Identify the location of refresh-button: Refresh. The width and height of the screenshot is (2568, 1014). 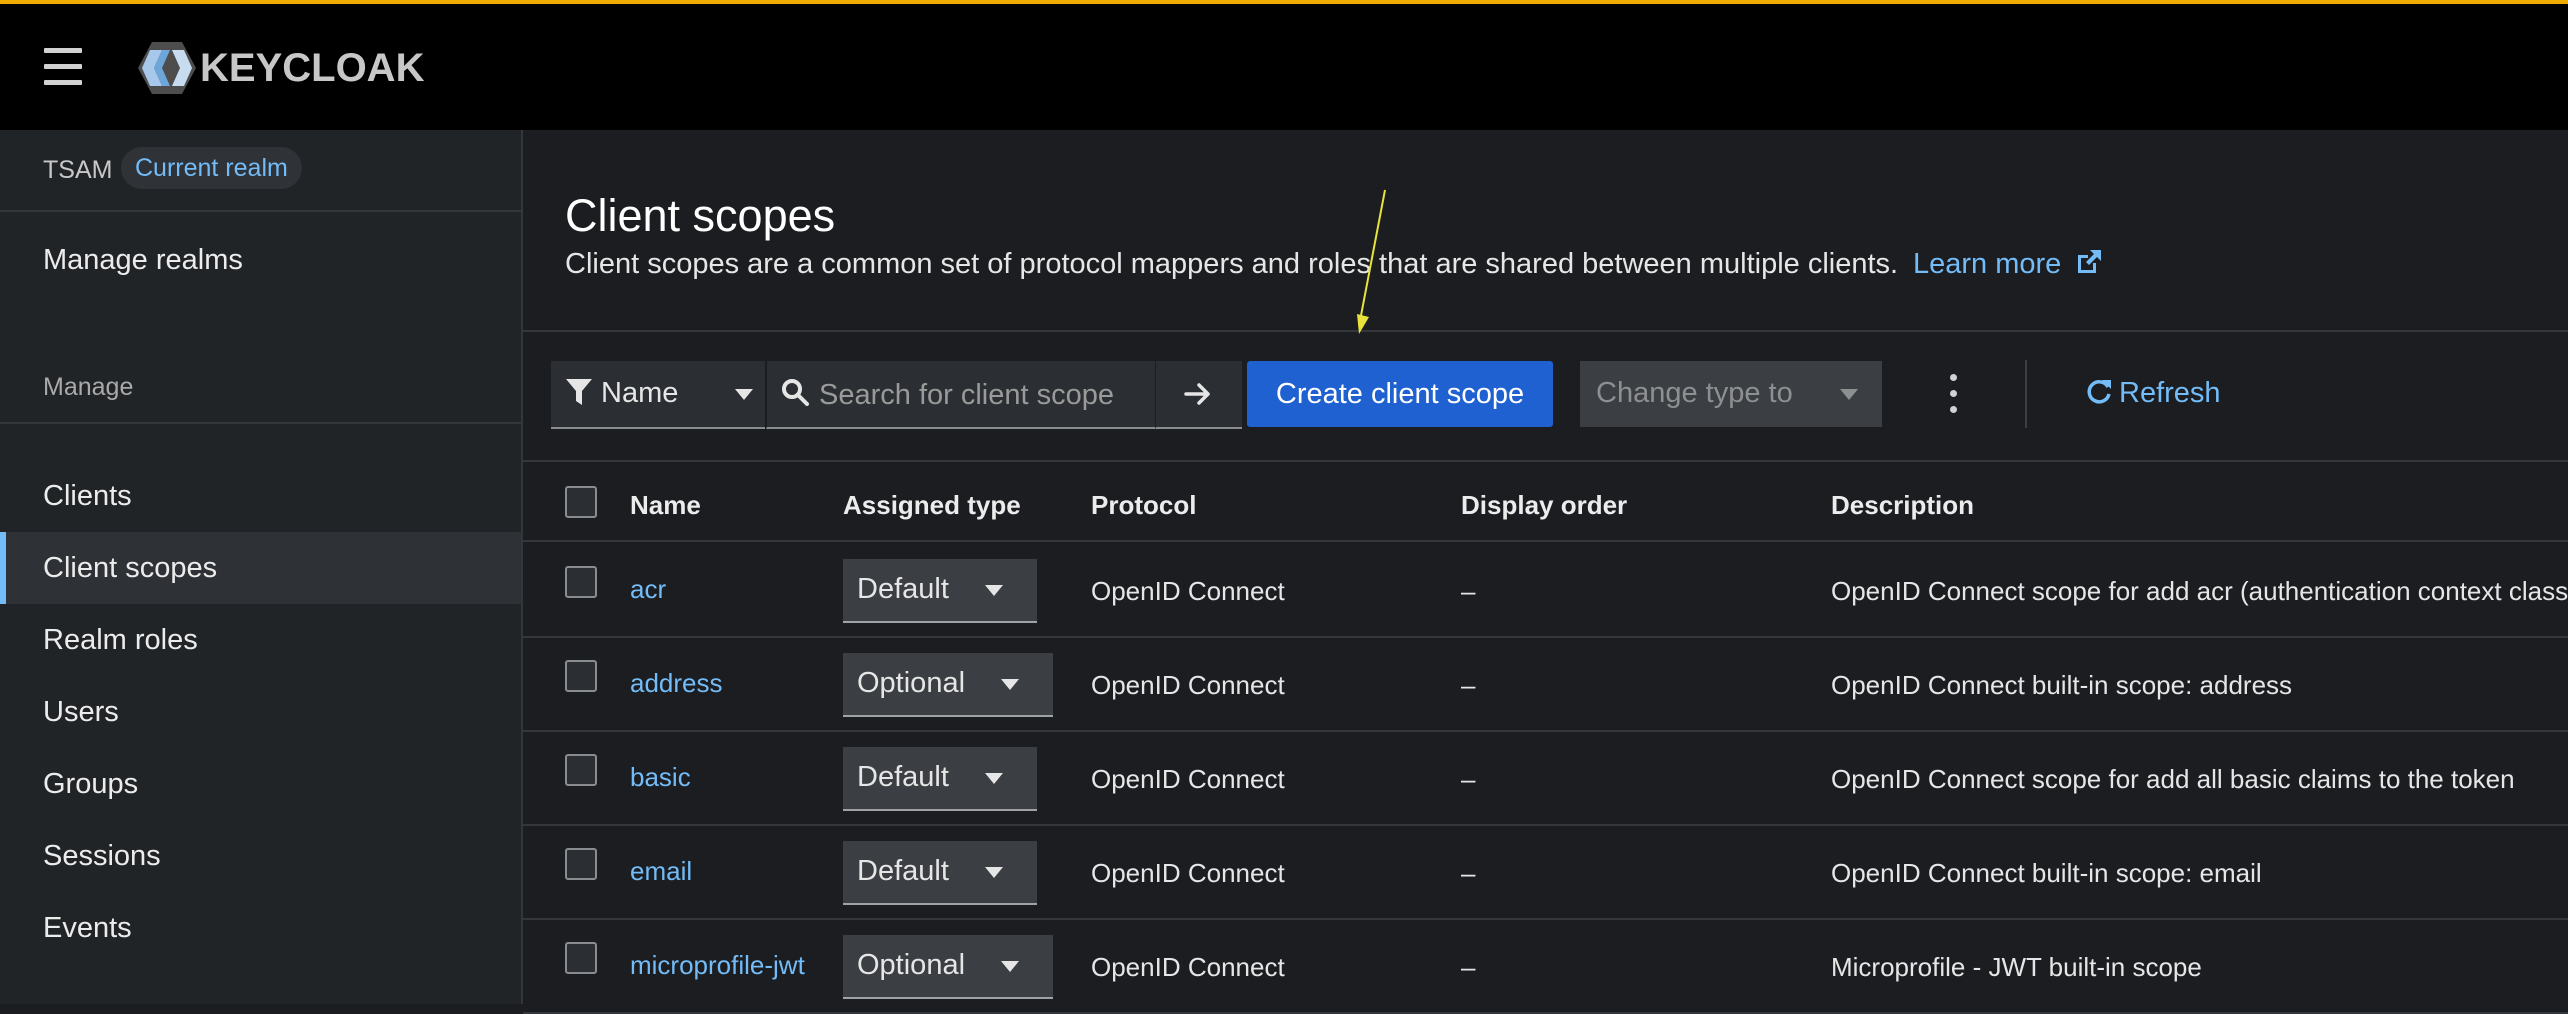
(2153, 393).